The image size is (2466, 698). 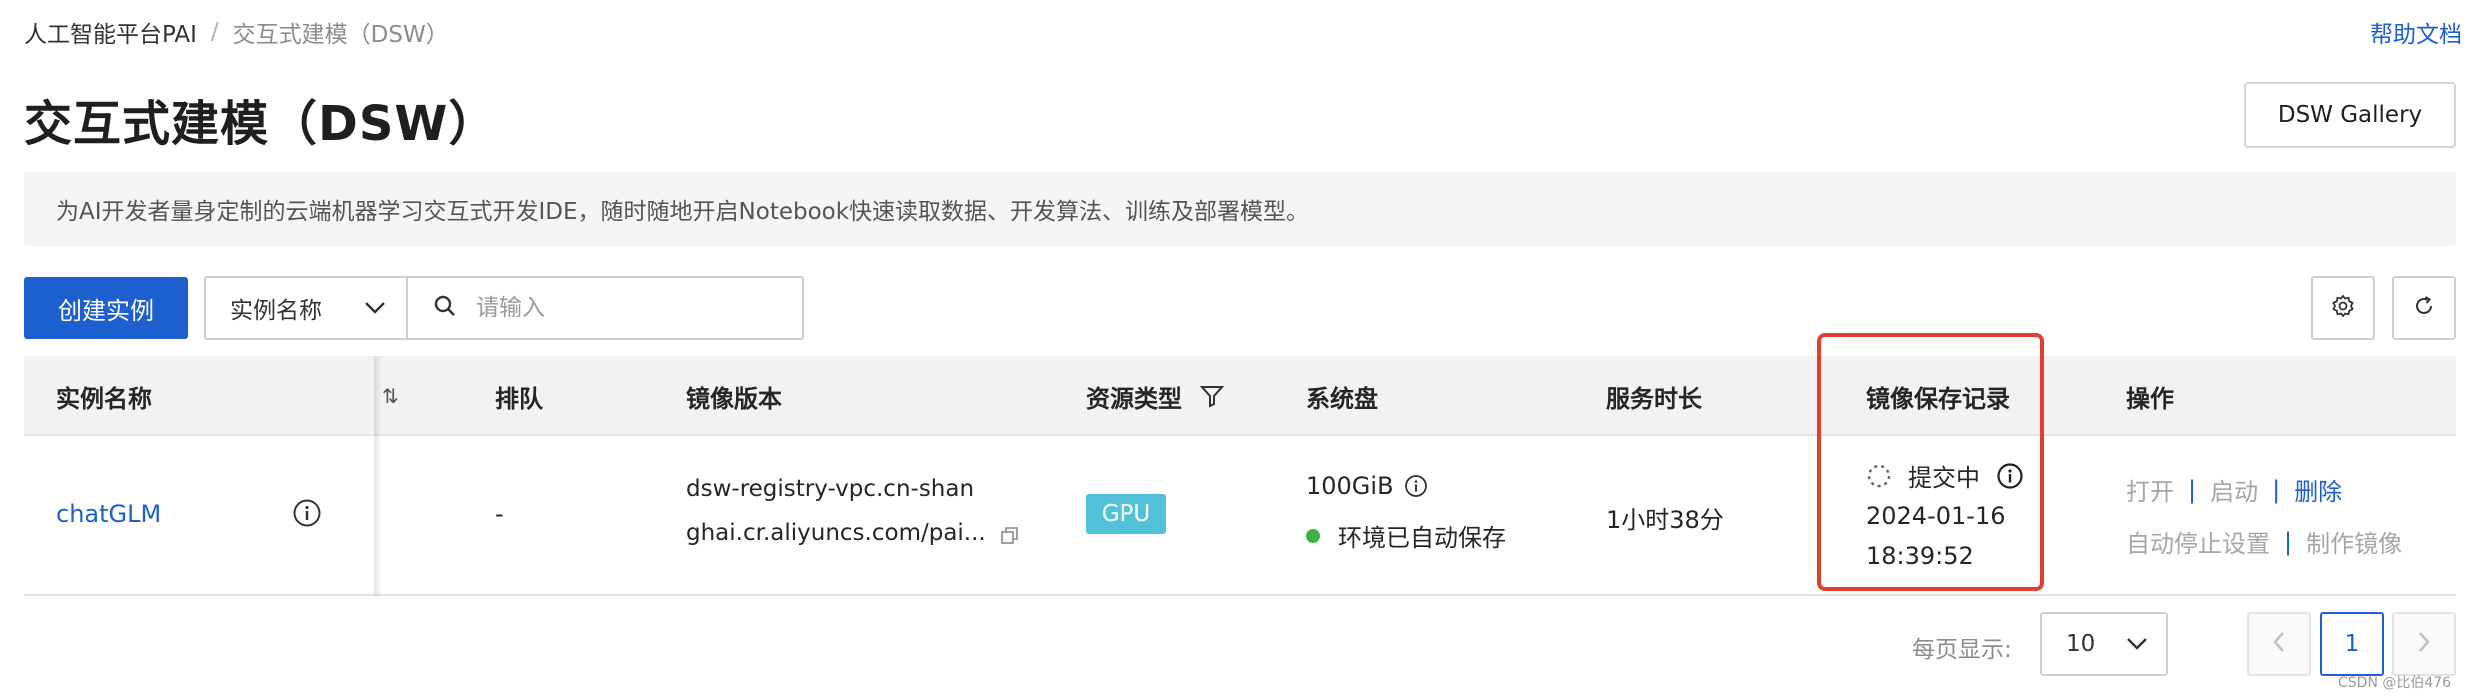 I want to click on disk-size-value: 100GiB, so click(x=1350, y=486).